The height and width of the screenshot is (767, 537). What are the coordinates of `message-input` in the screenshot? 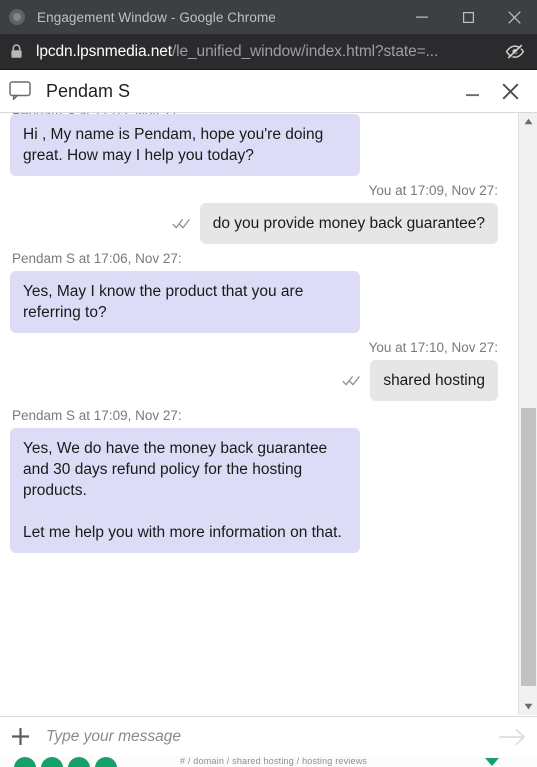 It's located at (269, 736).